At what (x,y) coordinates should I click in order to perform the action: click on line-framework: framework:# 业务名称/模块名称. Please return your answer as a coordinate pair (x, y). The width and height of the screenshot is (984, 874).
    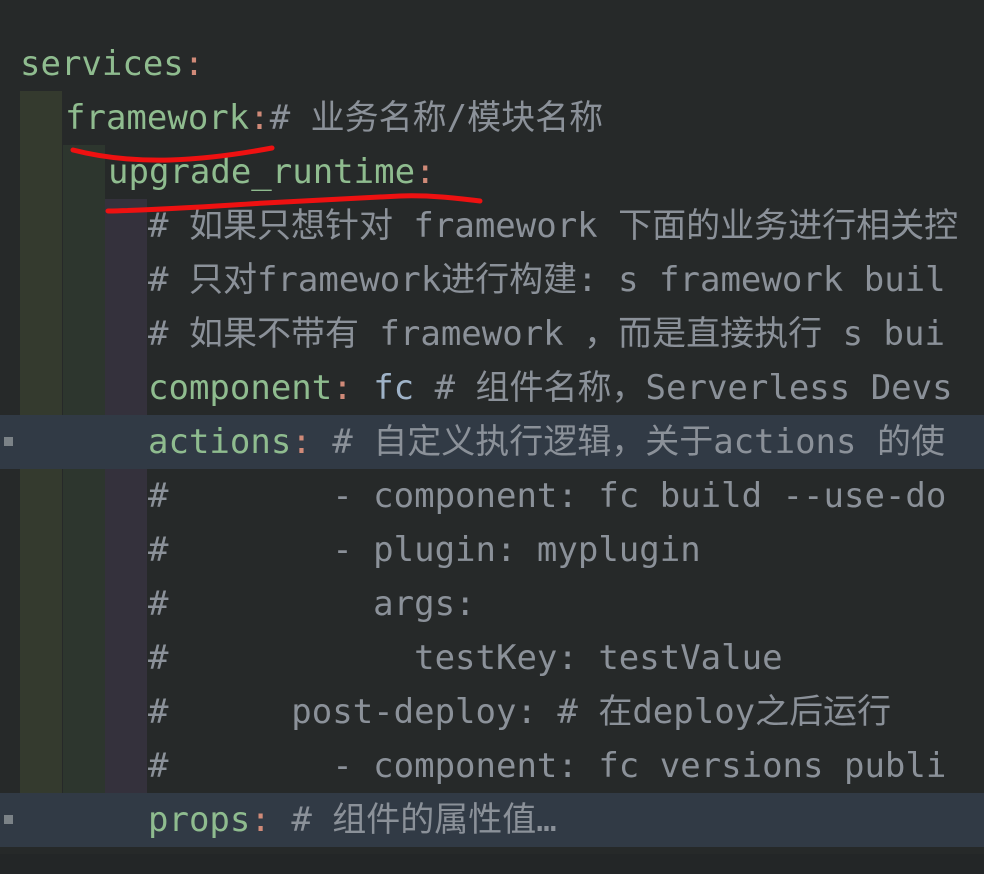
    Looking at the image, I should click on (492, 118).